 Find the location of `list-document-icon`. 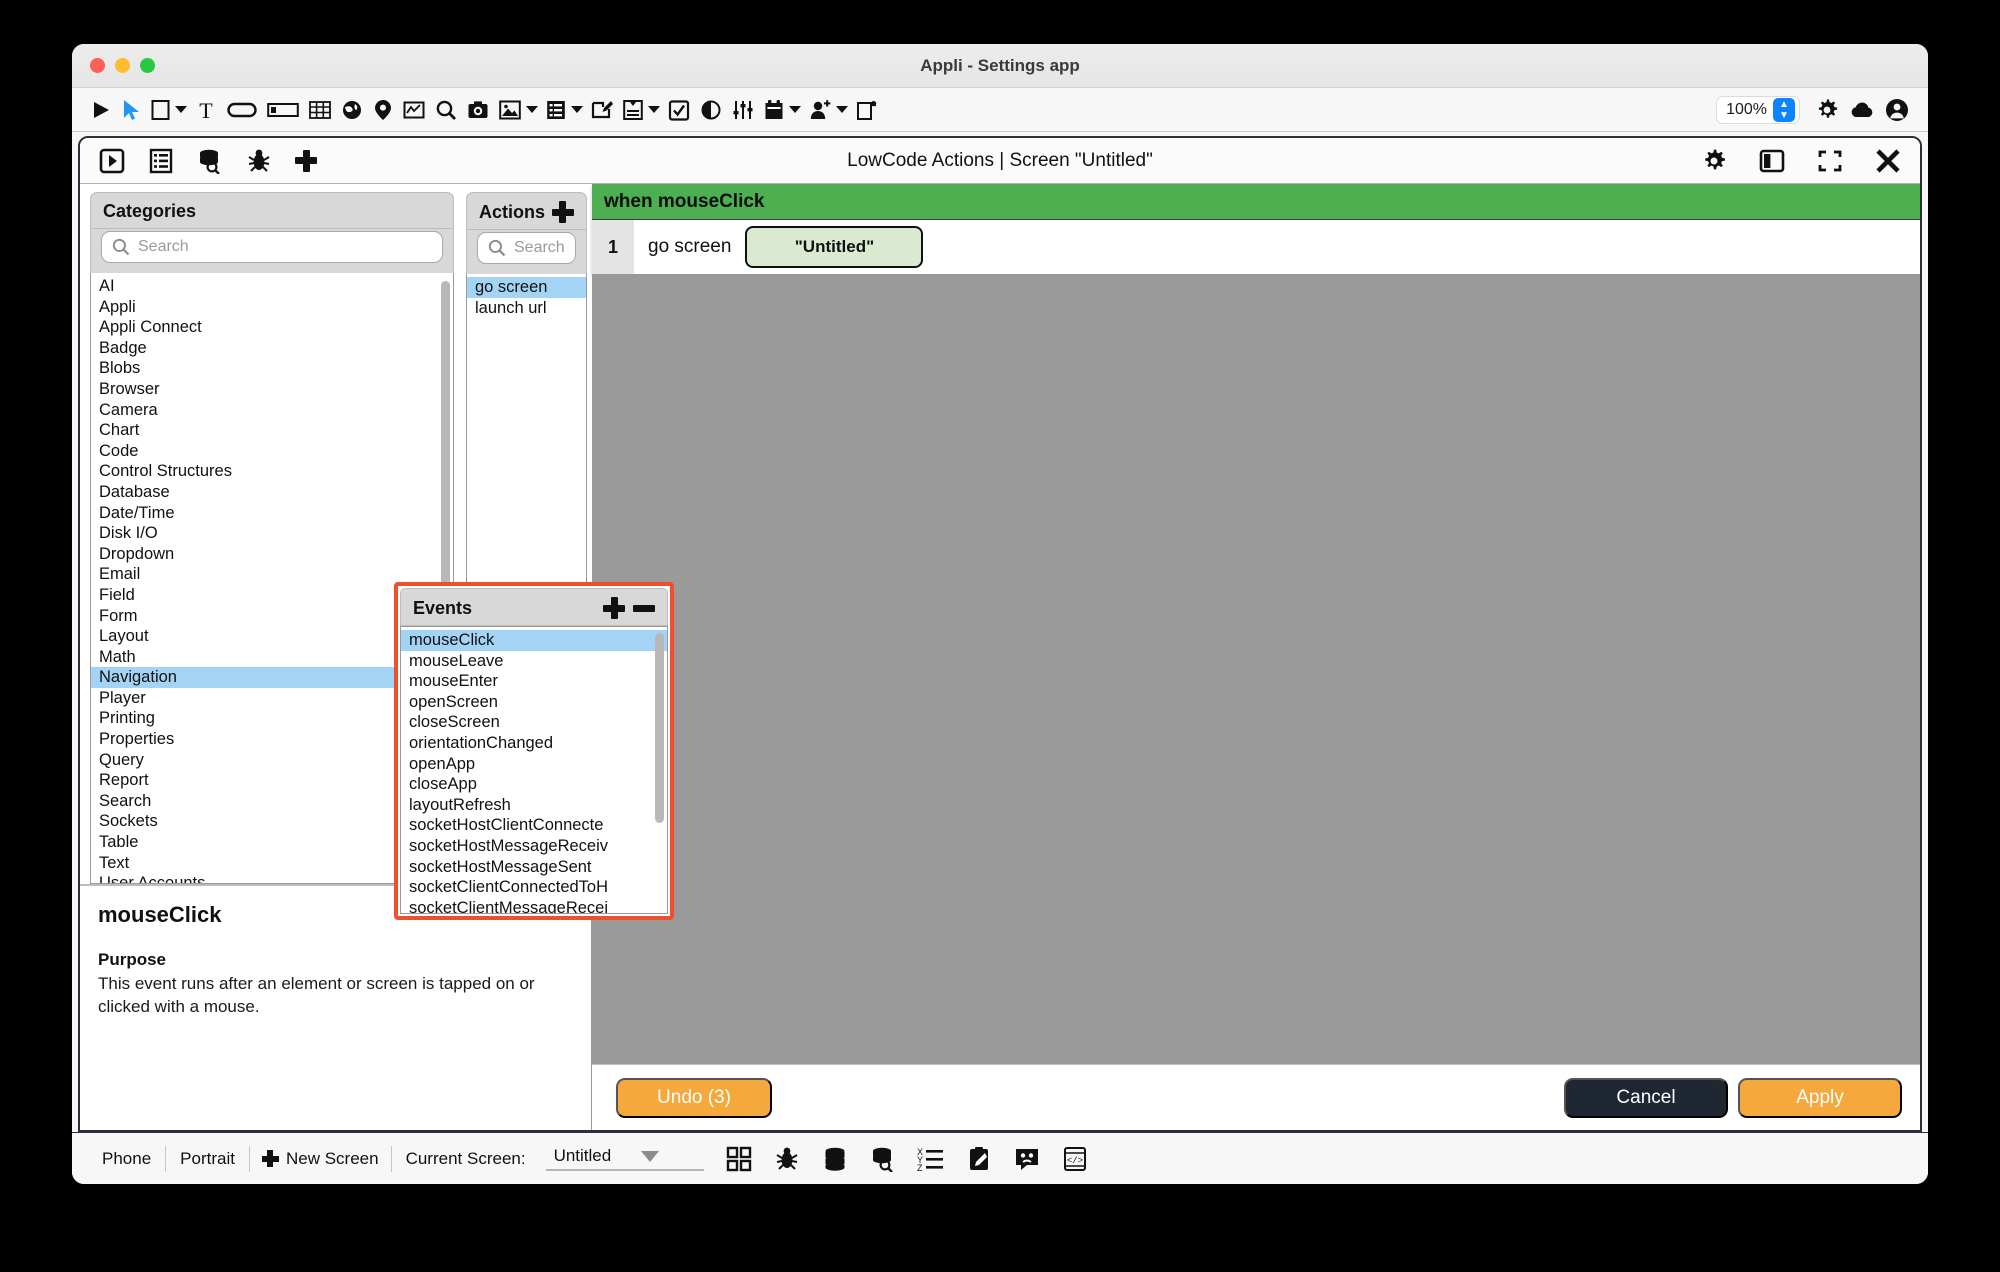

list-document-icon is located at coordinates (161, 161).